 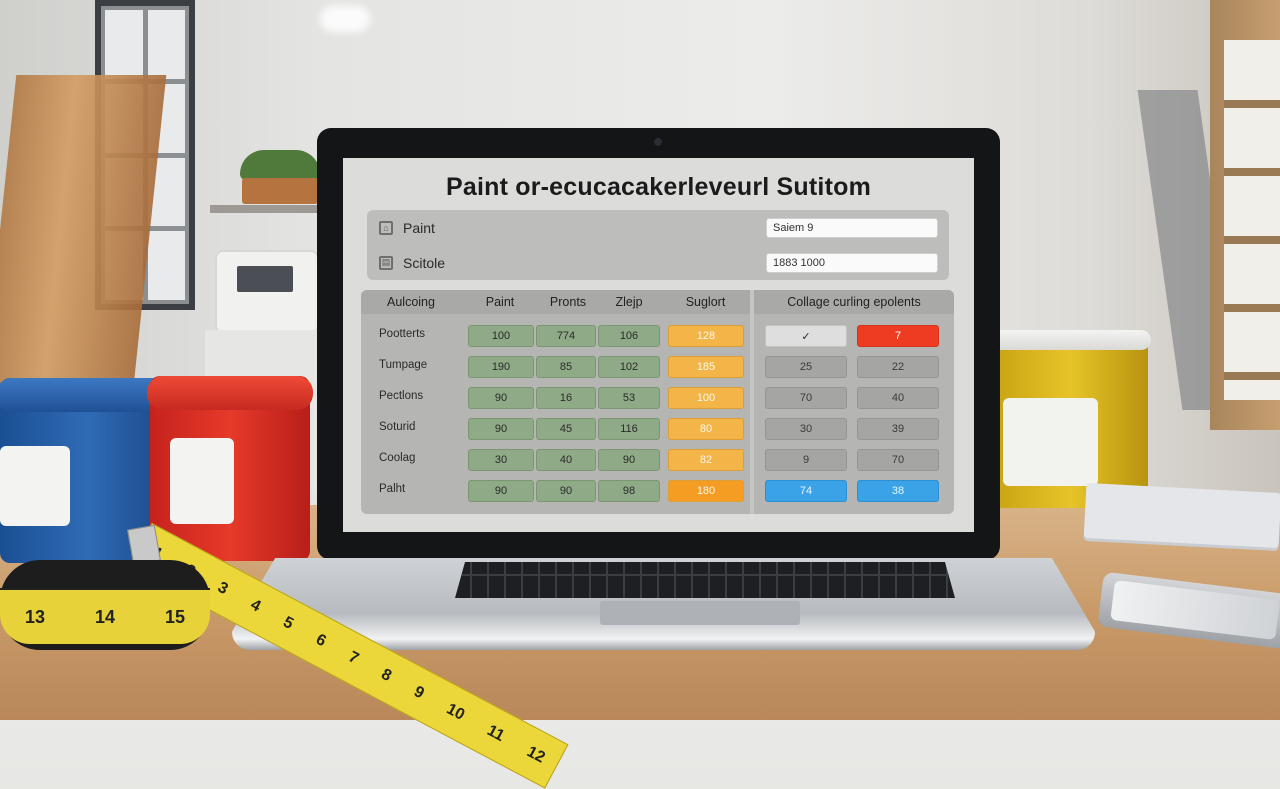 What do you see at coordinates (403, 365) in the screenshot?
I see `row-label: Tumpage` at bounding box center [403, 365].